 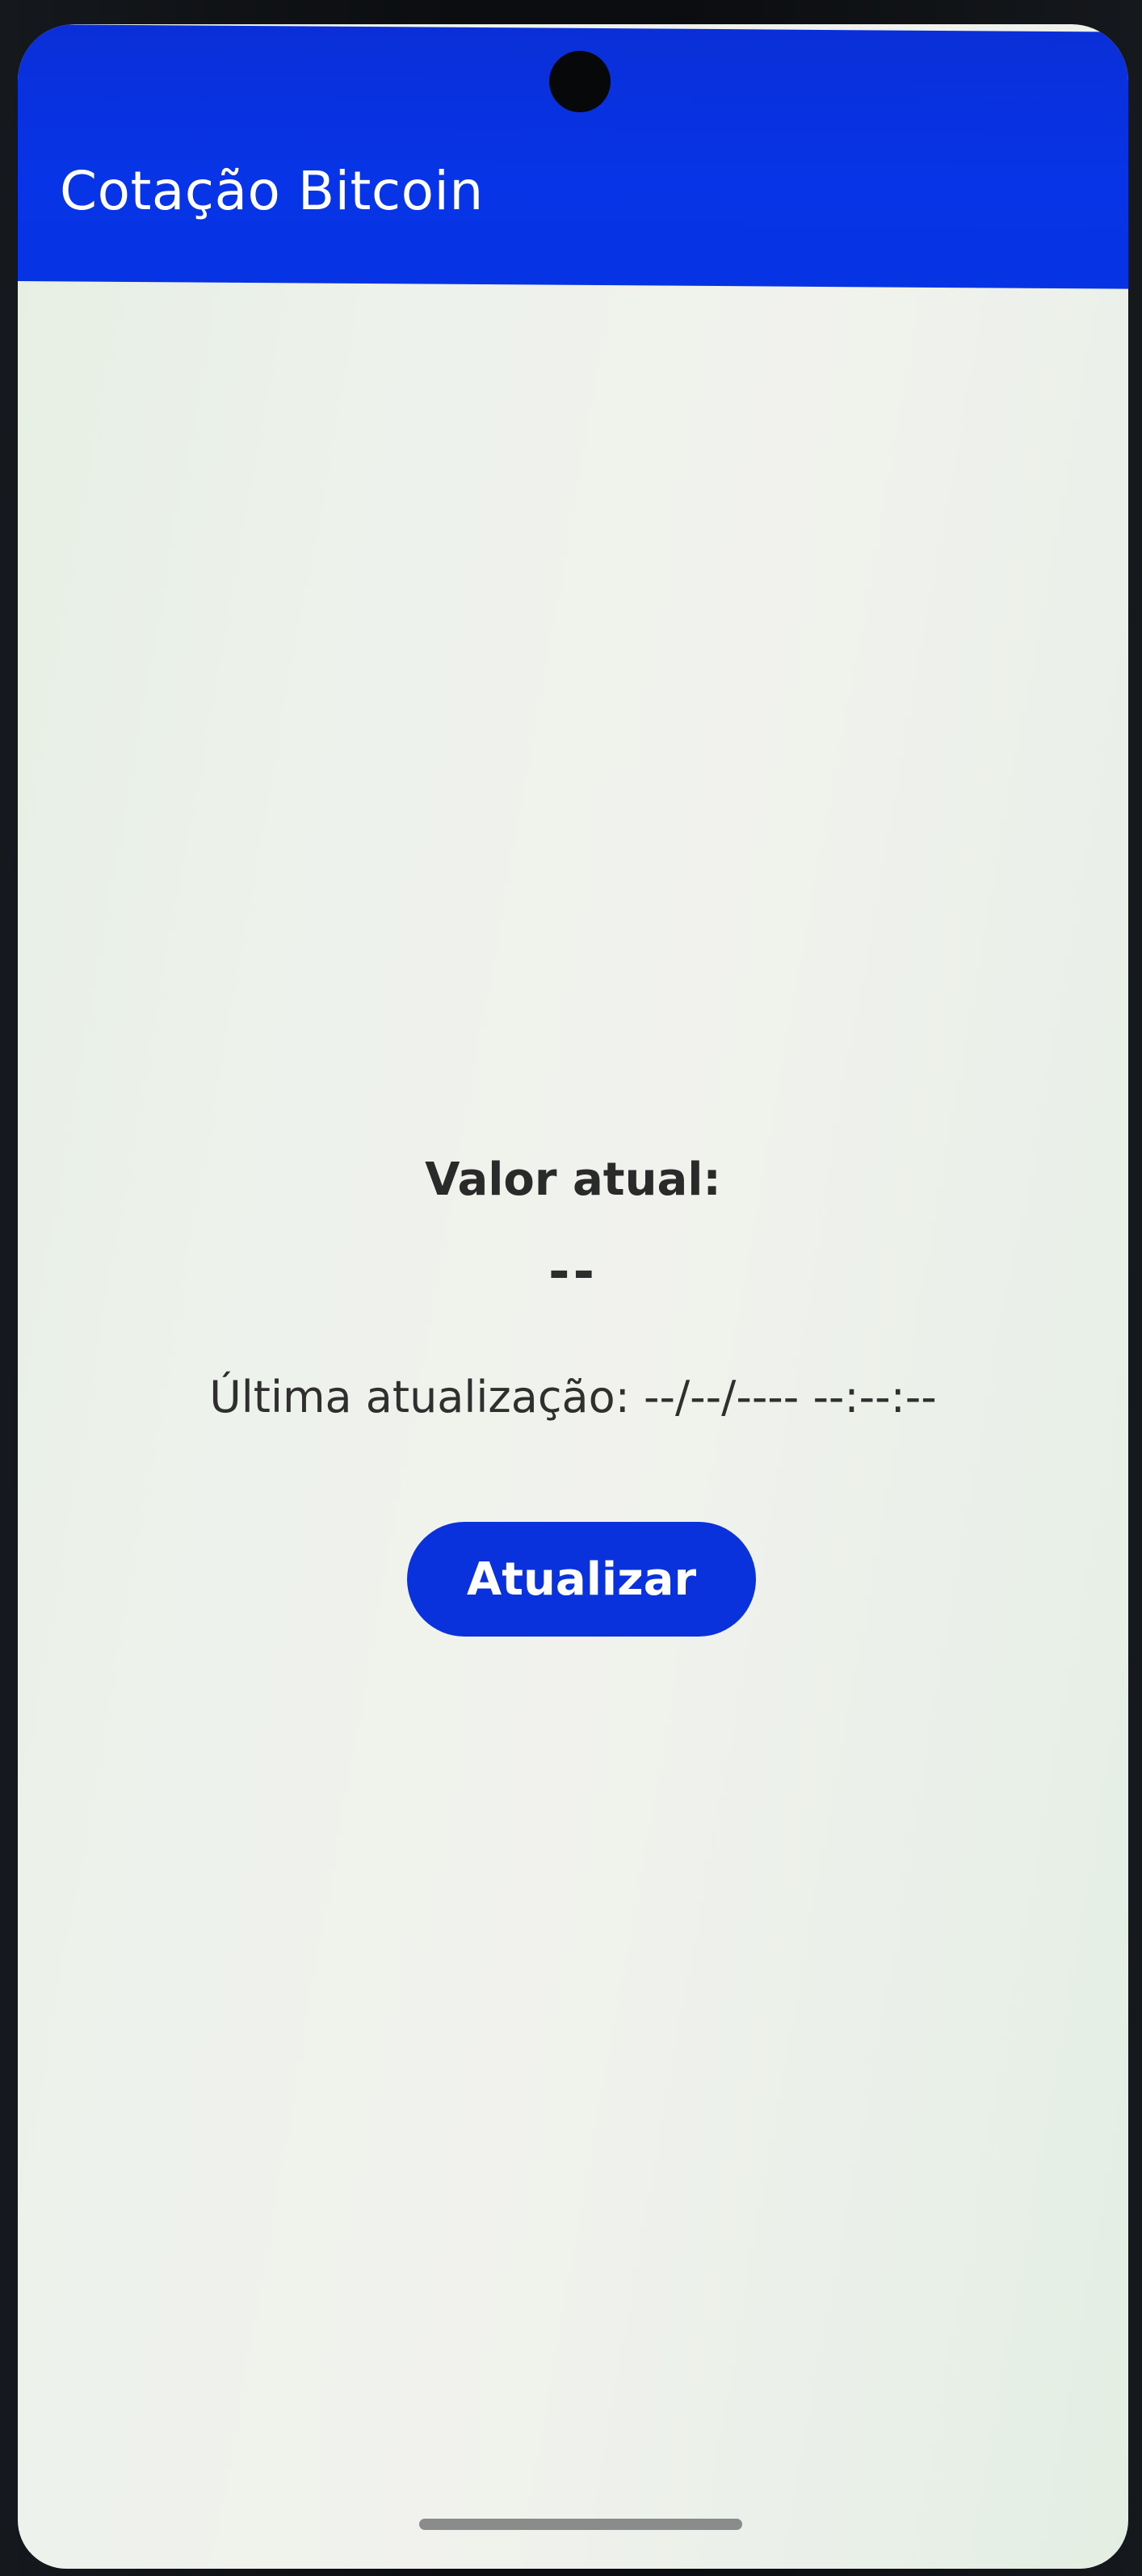 What do you see at coordinates (580, 81) in the screenshot?
I see `front-camera-cutout` at bounding box center [580, 81].